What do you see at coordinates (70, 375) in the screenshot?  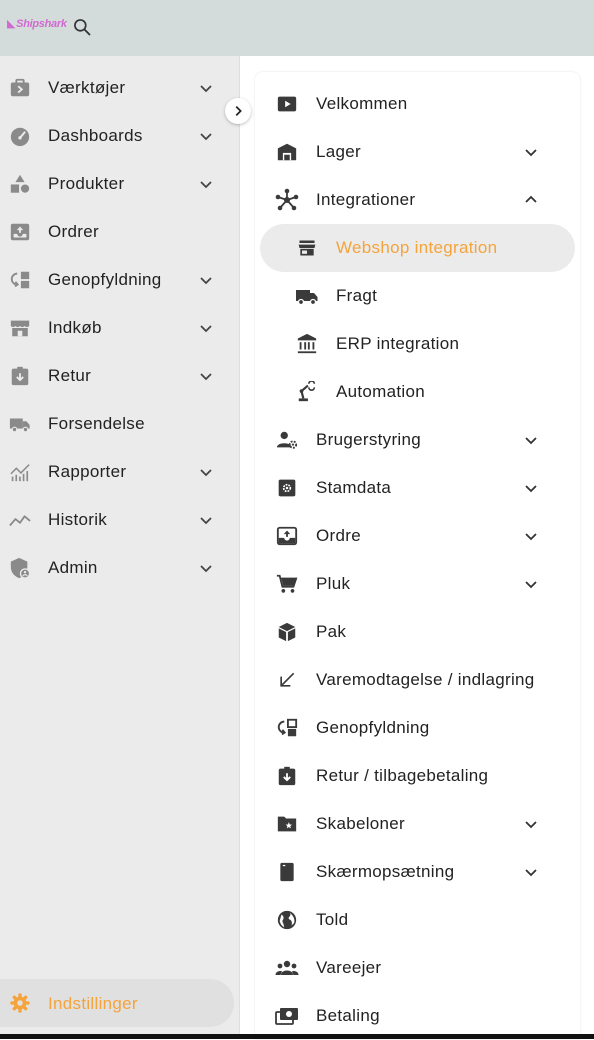 I see `sidebar-item-label: Retur` at bounding box center [70, 375].